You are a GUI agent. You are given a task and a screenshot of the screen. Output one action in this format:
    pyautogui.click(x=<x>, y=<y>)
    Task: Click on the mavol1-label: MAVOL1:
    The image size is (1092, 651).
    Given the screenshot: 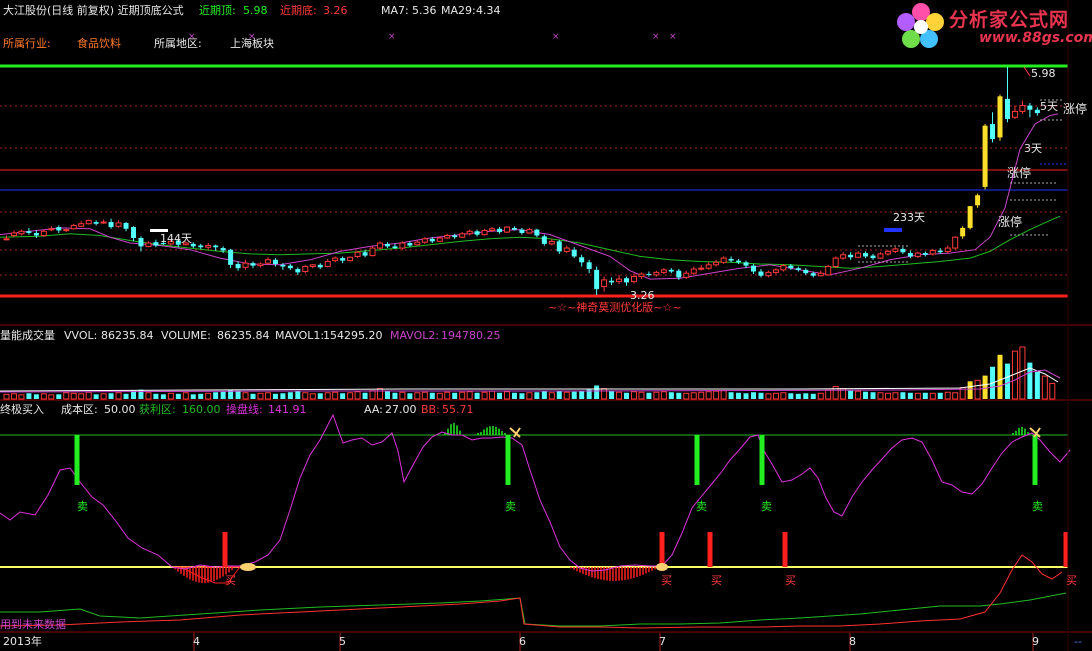 What is the action you would take?
    pyautogui.click(x=300, y=335)
    